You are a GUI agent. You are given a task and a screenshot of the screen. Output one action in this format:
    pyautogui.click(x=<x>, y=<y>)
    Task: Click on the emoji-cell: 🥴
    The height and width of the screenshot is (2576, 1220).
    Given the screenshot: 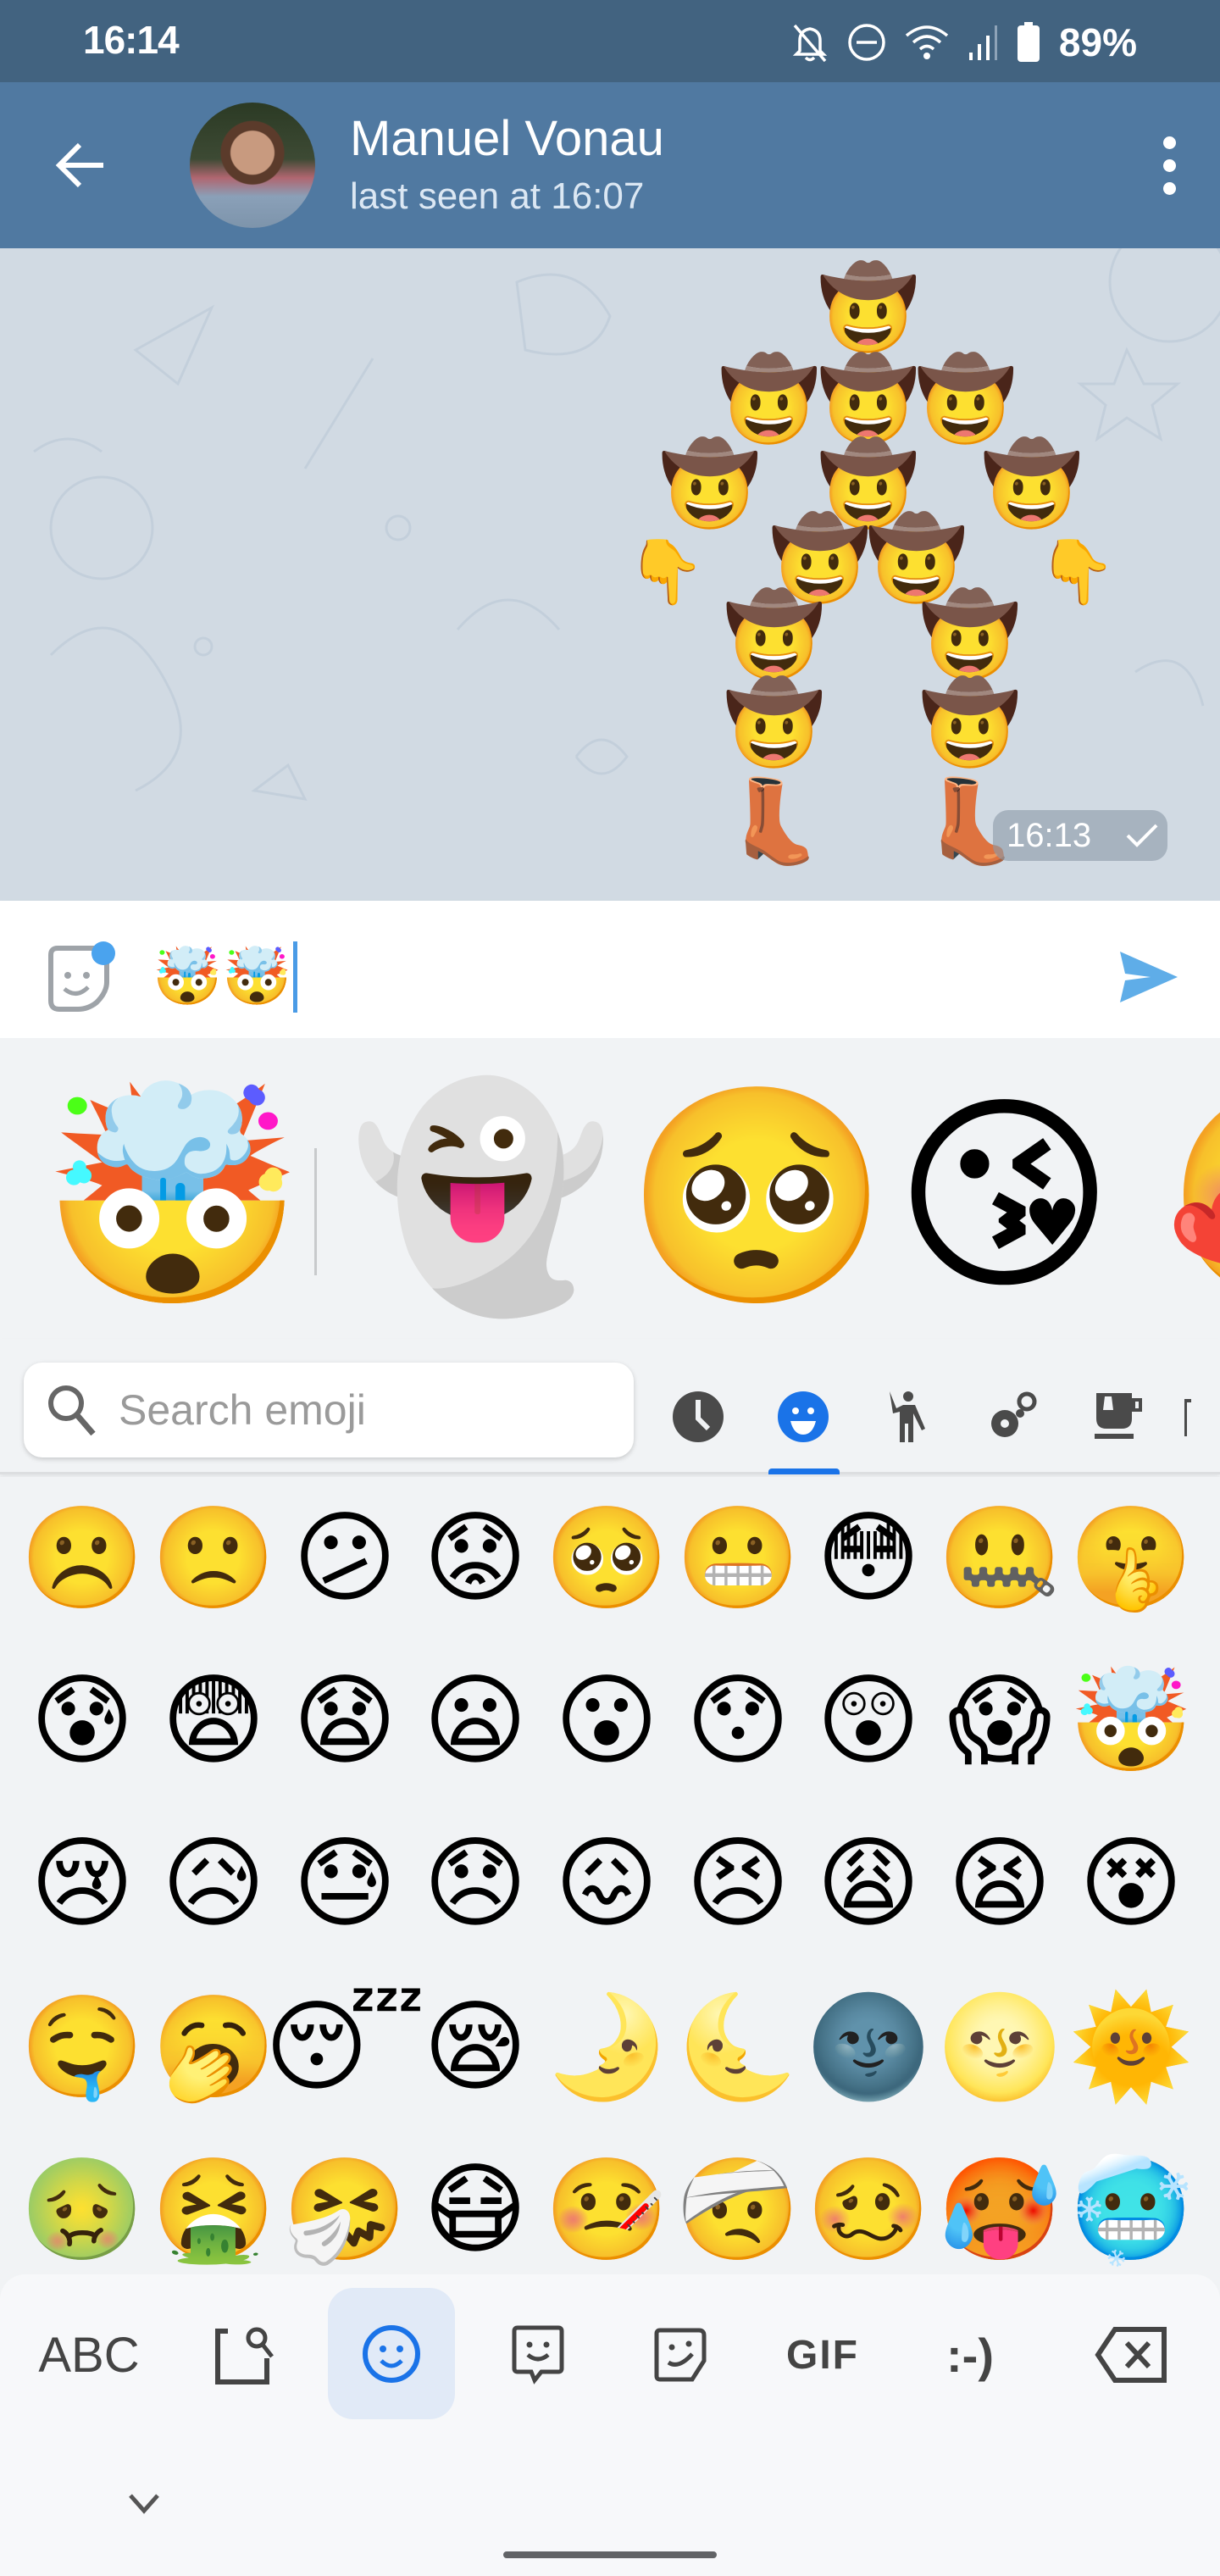 What is the action you would take?
    pyautogui.click(x=868, y=2202)
    